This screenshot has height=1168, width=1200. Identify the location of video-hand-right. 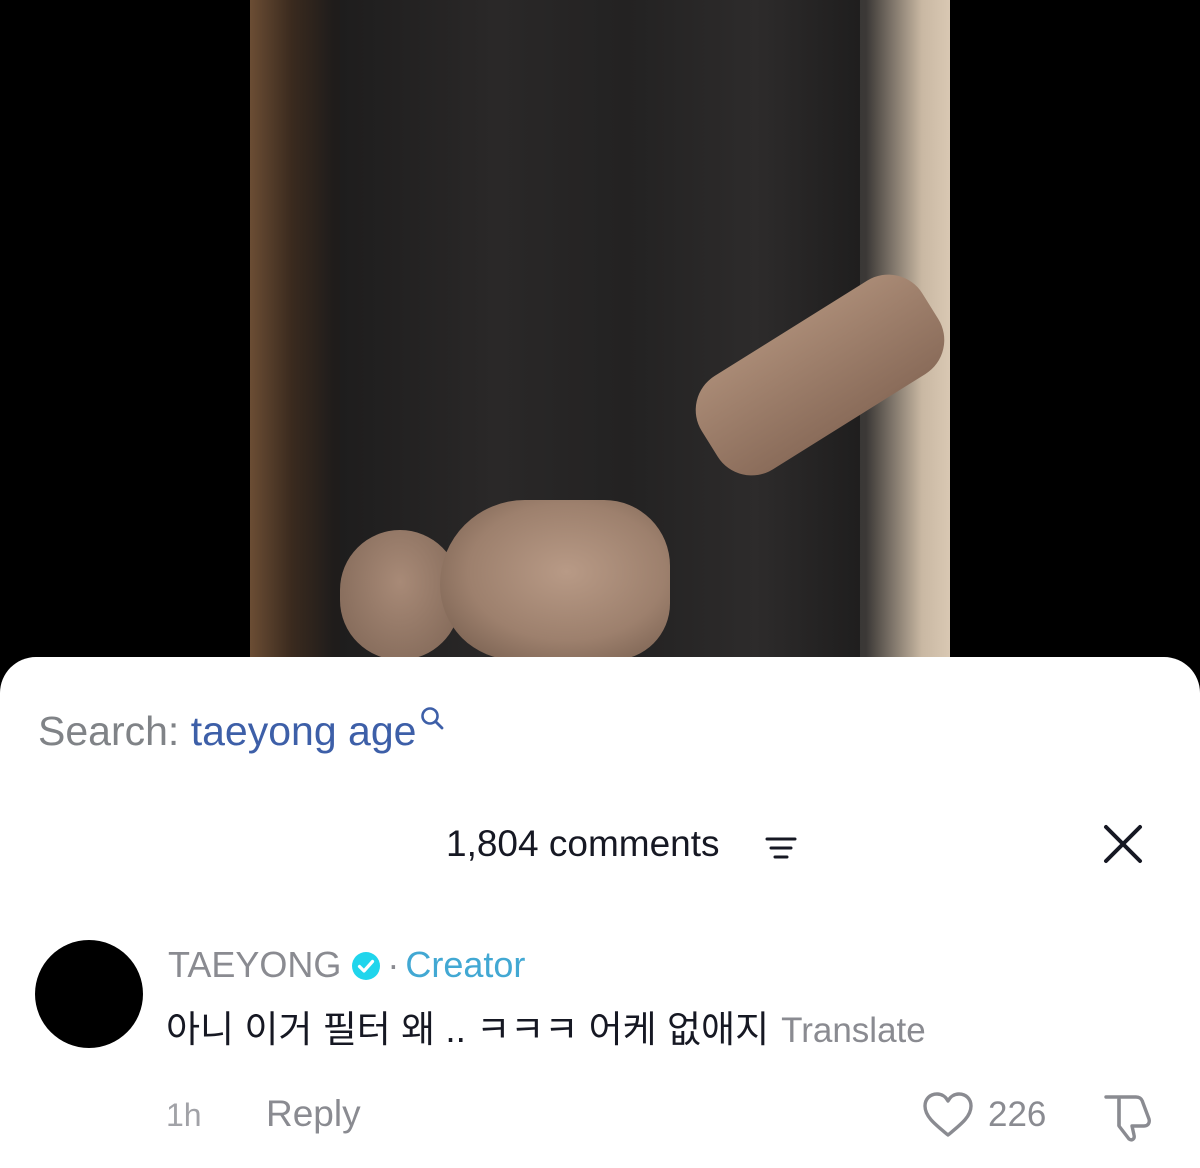
(555, 580).